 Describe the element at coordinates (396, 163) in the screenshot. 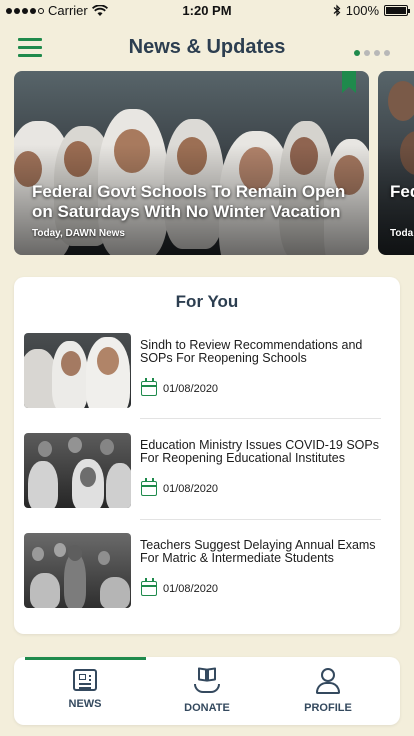

I see `featured-news-card-next: Fed on Toda` at that location.